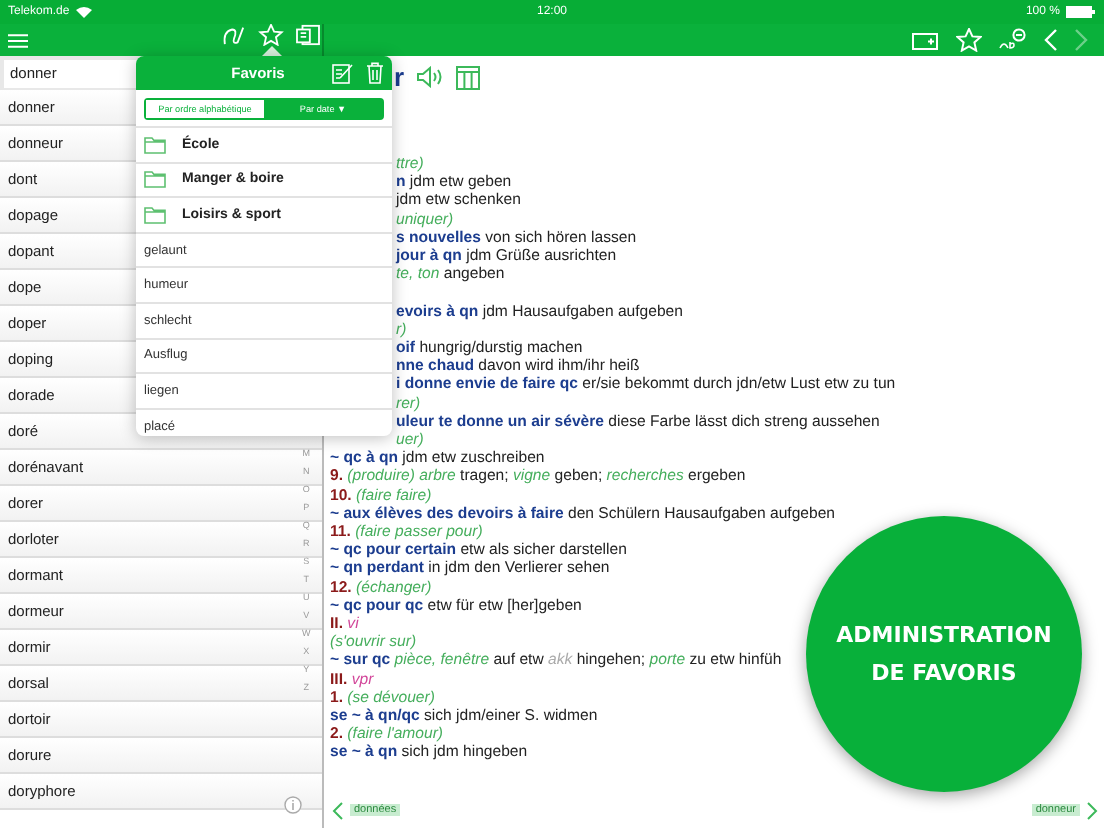 Image resolution: width=1104 pixels, height=828 pixels. Describe the element at coordinates (308, 35) in the screenshot. I see `flashcards-icon` at that location.